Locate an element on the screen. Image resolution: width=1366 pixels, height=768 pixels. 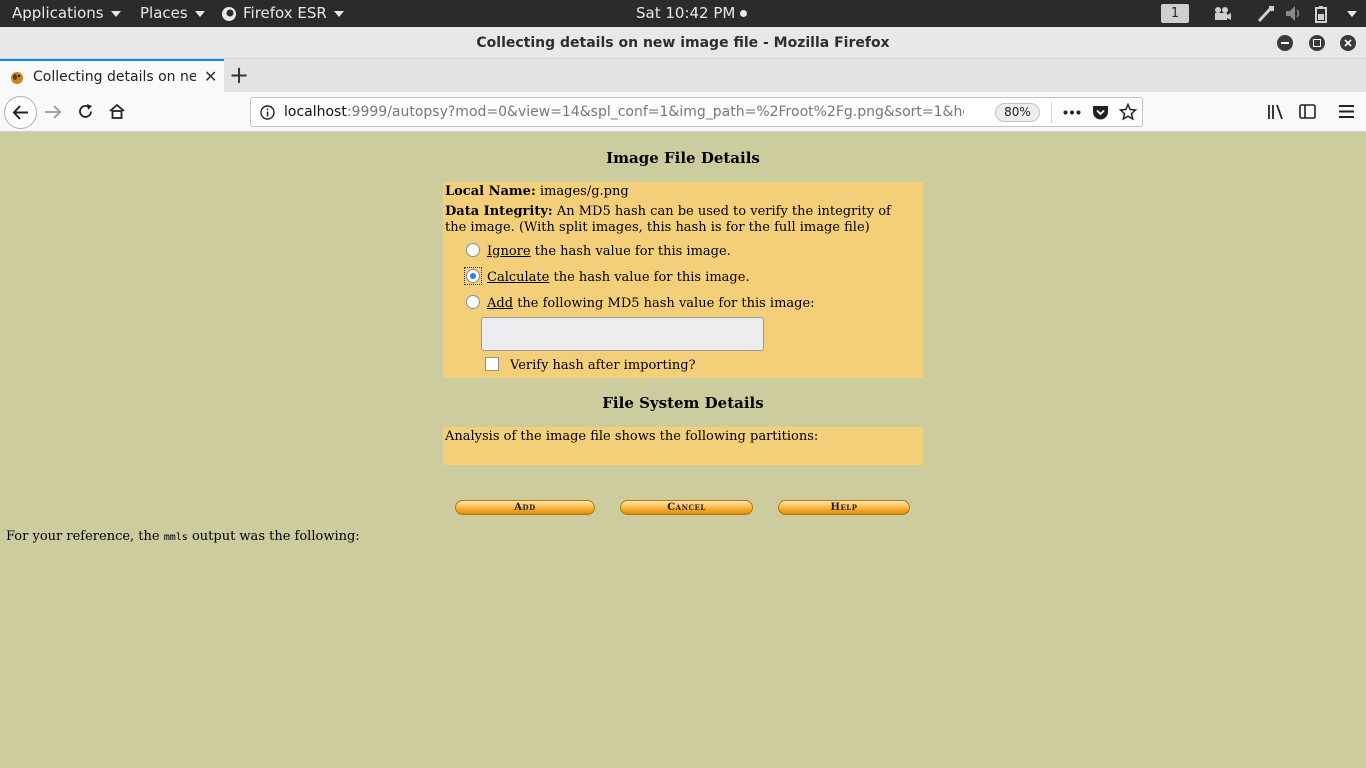
tab-title: Collecting details on new image file is located at coordinates (114, 76).